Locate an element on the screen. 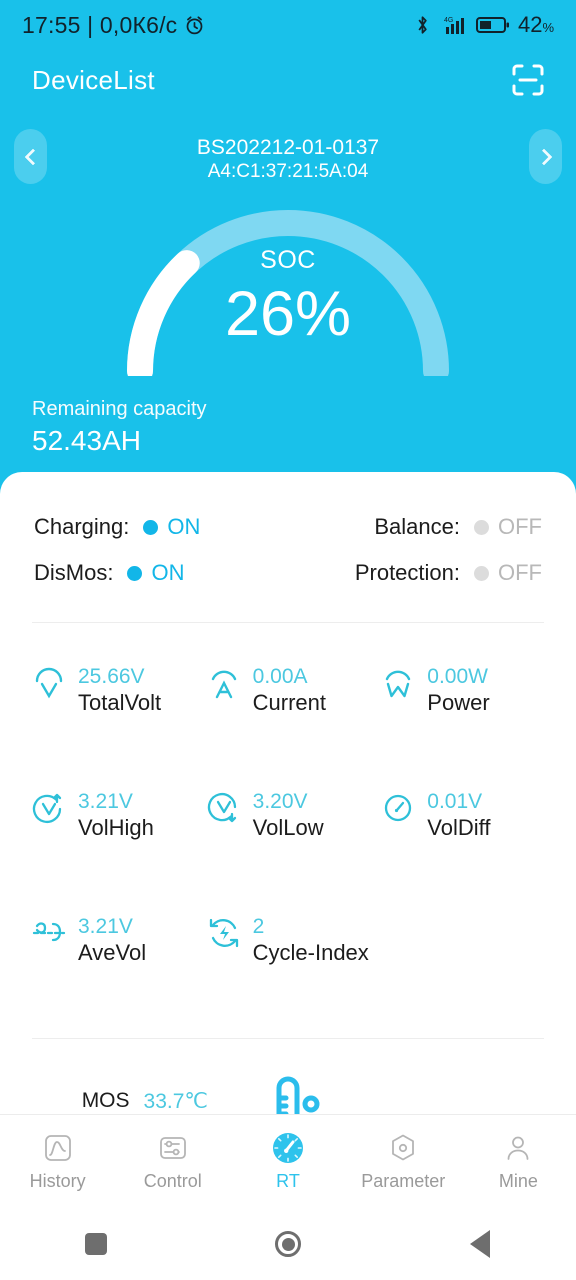  metric-empty-slot is located at coordinates (462, 966).